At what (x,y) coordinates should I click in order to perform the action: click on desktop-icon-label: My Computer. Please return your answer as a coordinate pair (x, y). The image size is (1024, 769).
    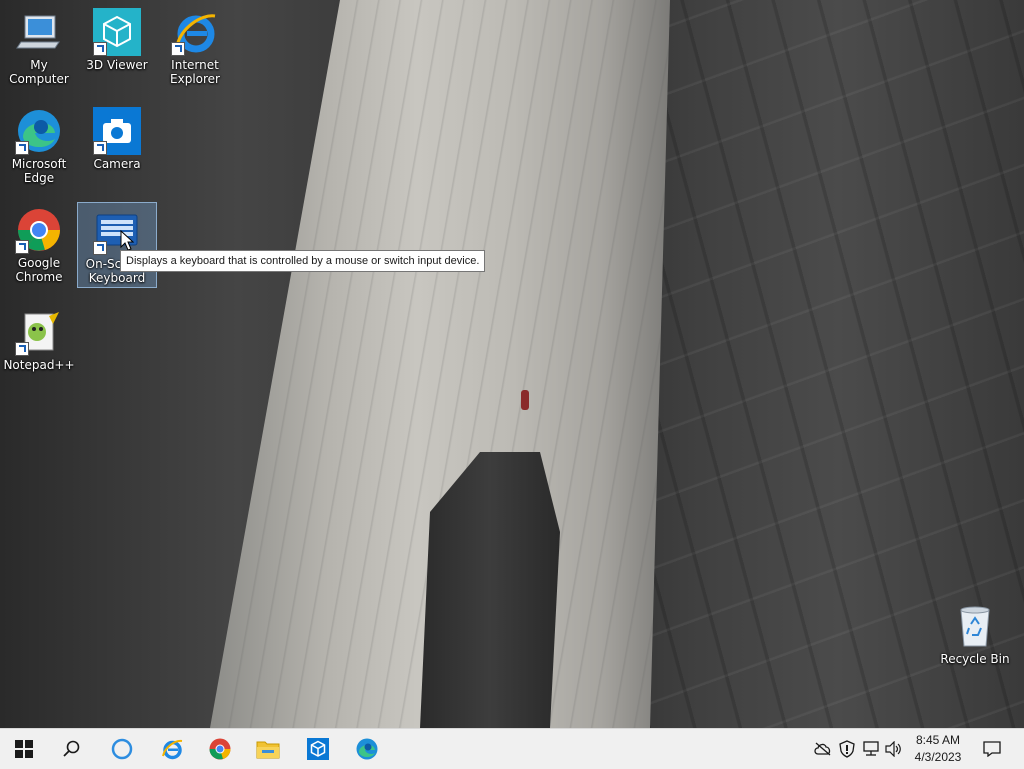
    Looking at the image, I should click on (39, 72).